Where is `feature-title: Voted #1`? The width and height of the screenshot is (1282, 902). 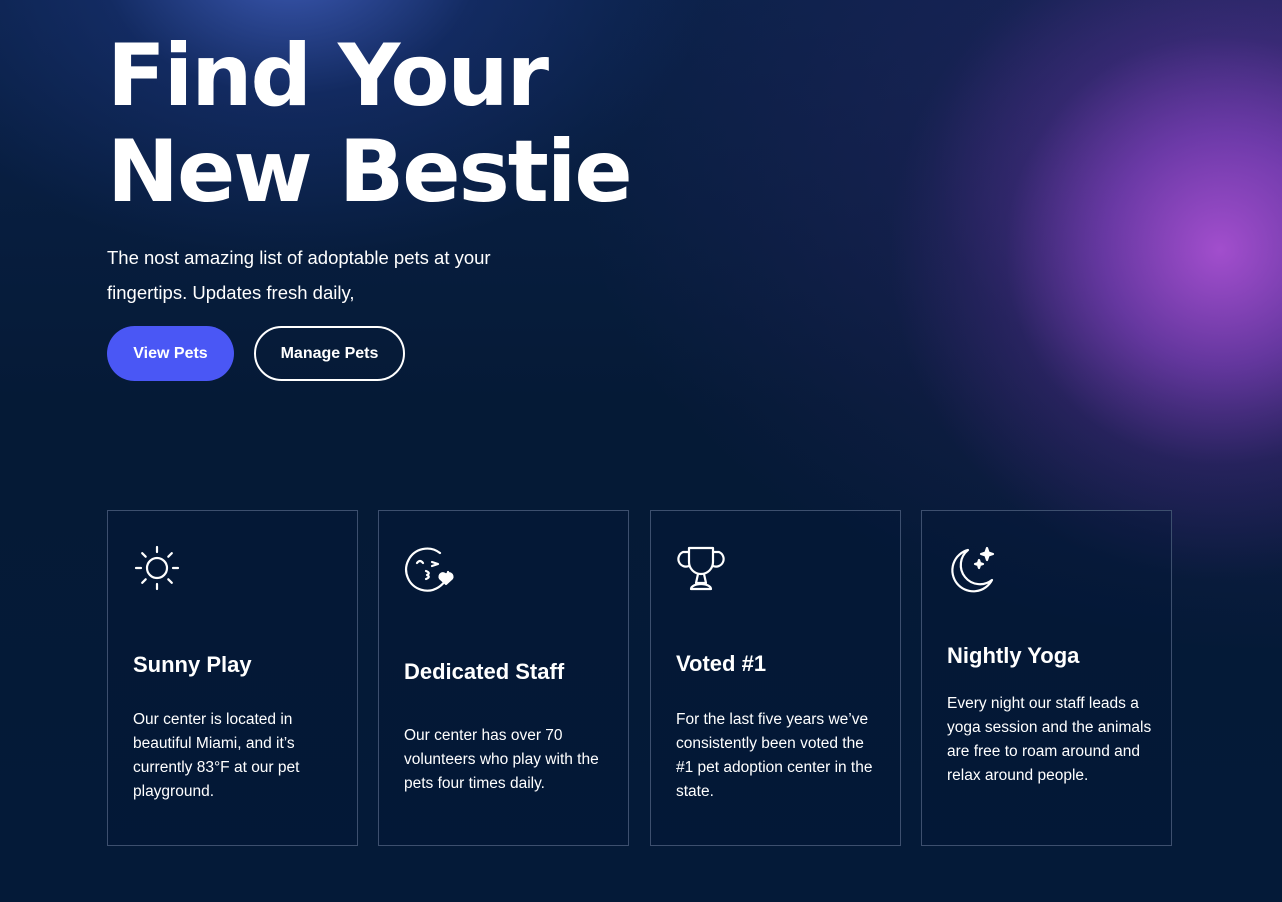 feature-title: Voted #1 is located at coordinates (721, 663).